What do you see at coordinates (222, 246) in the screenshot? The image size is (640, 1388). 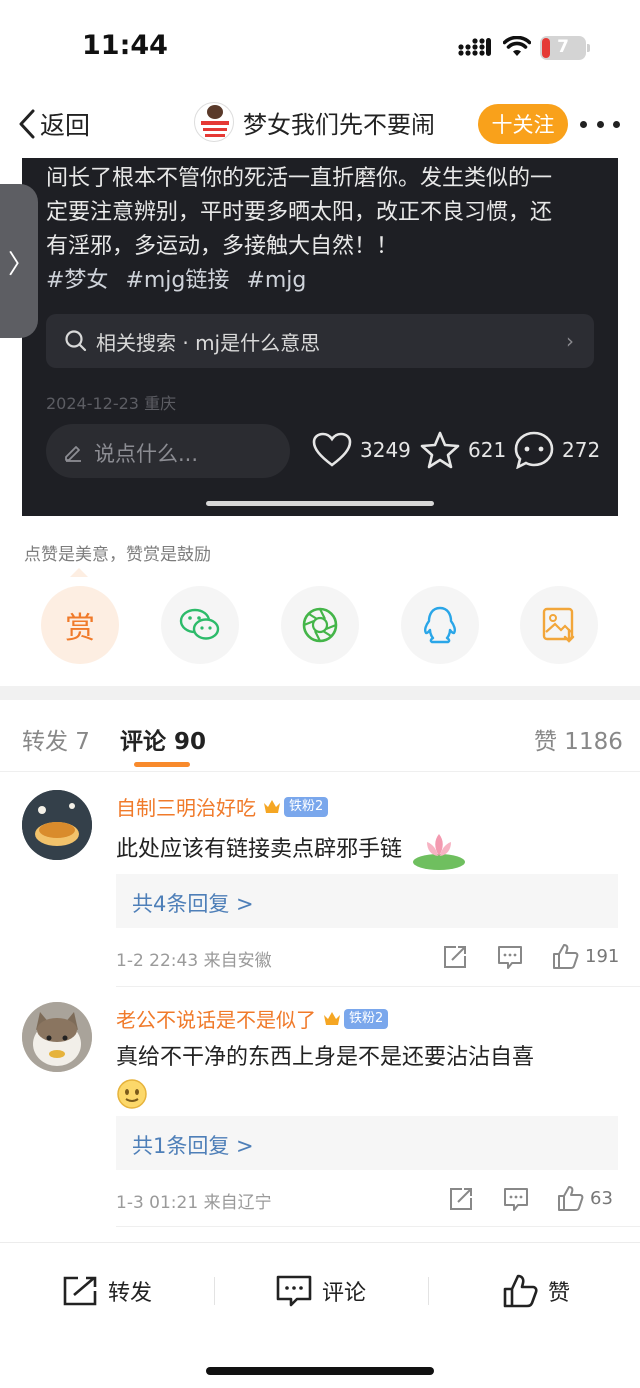 I see `post-text-line: 有淫邪，多运动，多接触大自然！！` at bounding box center [222, 246].